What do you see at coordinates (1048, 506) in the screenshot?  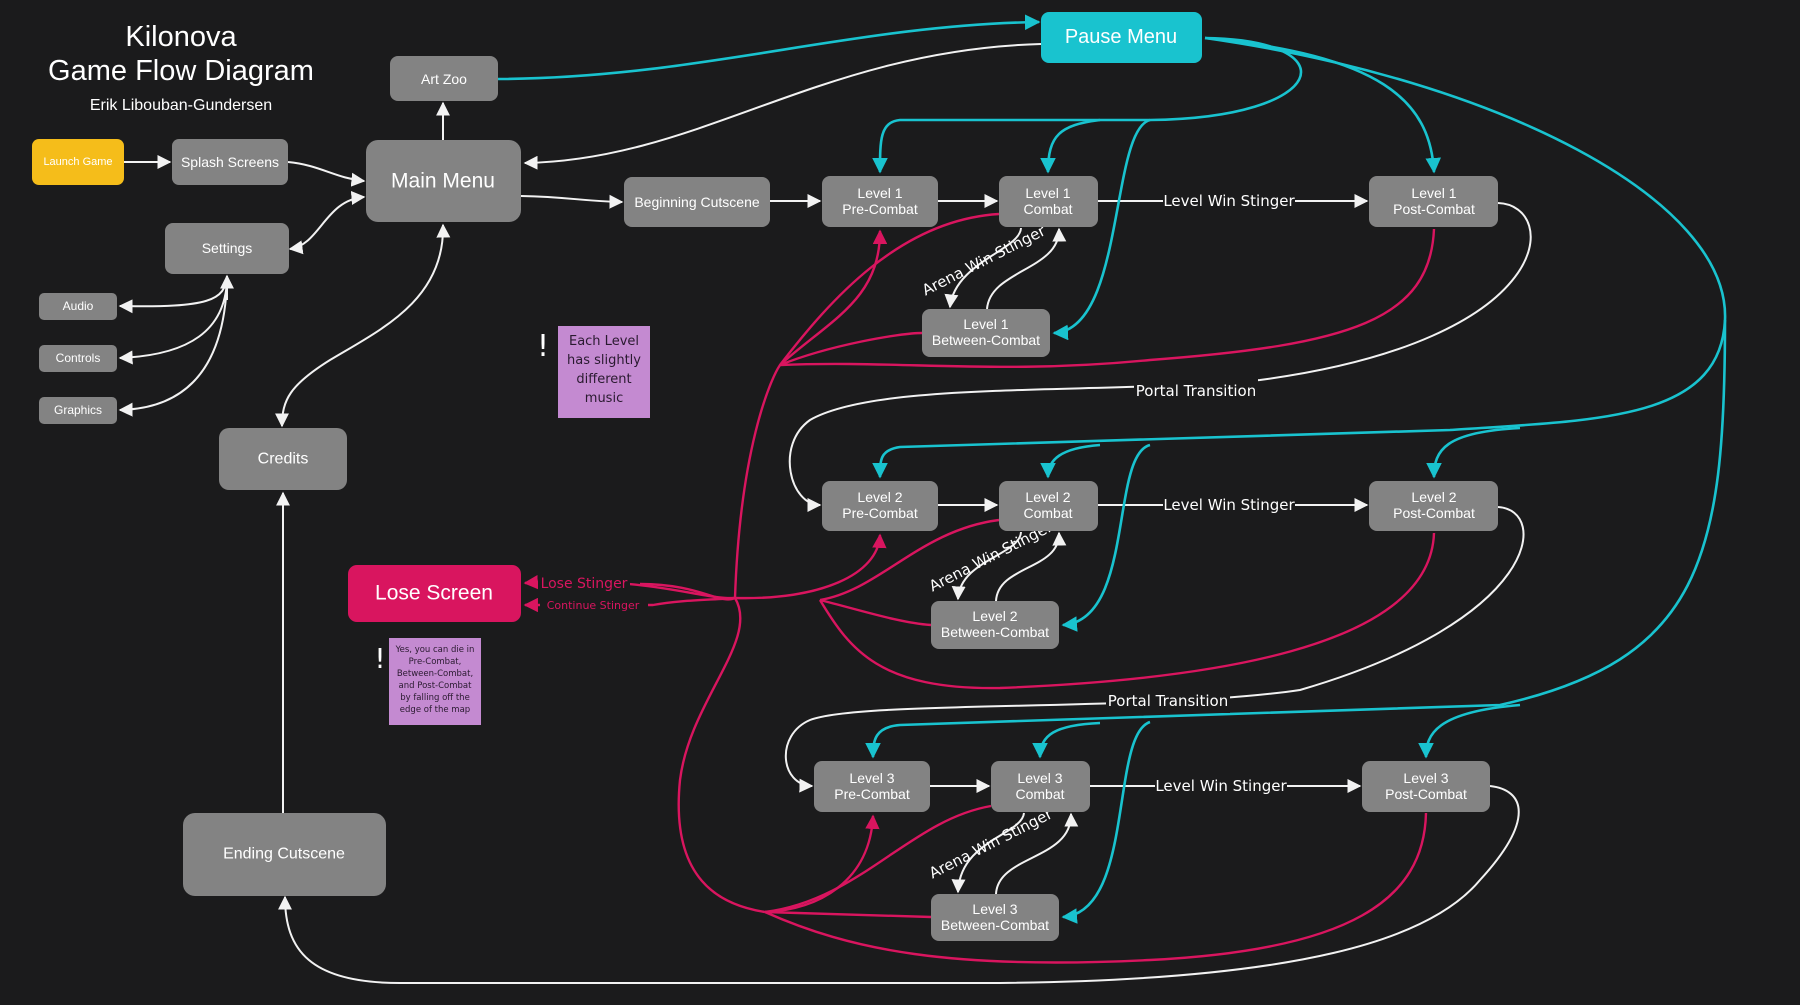 I see `node-l2-combat: Level 2 Combat` at bounding box center [1048, 506].